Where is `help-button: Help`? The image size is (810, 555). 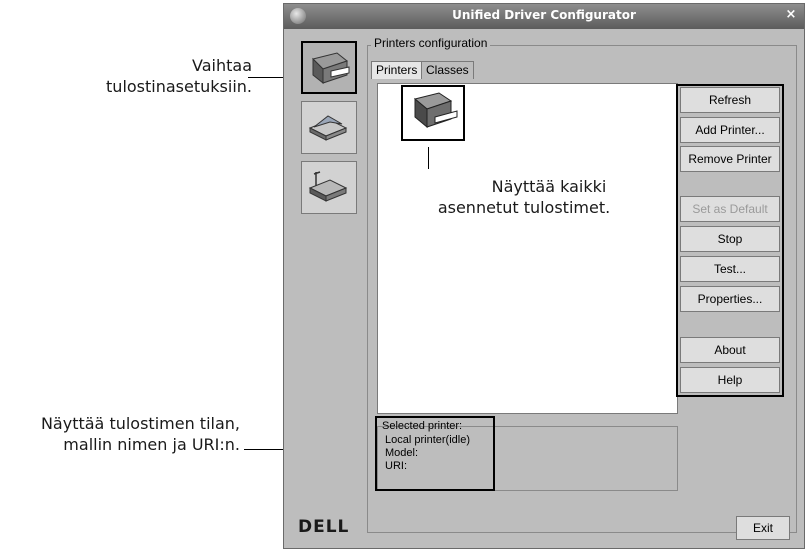
help-button: Help is located at coordinates (730, 380).